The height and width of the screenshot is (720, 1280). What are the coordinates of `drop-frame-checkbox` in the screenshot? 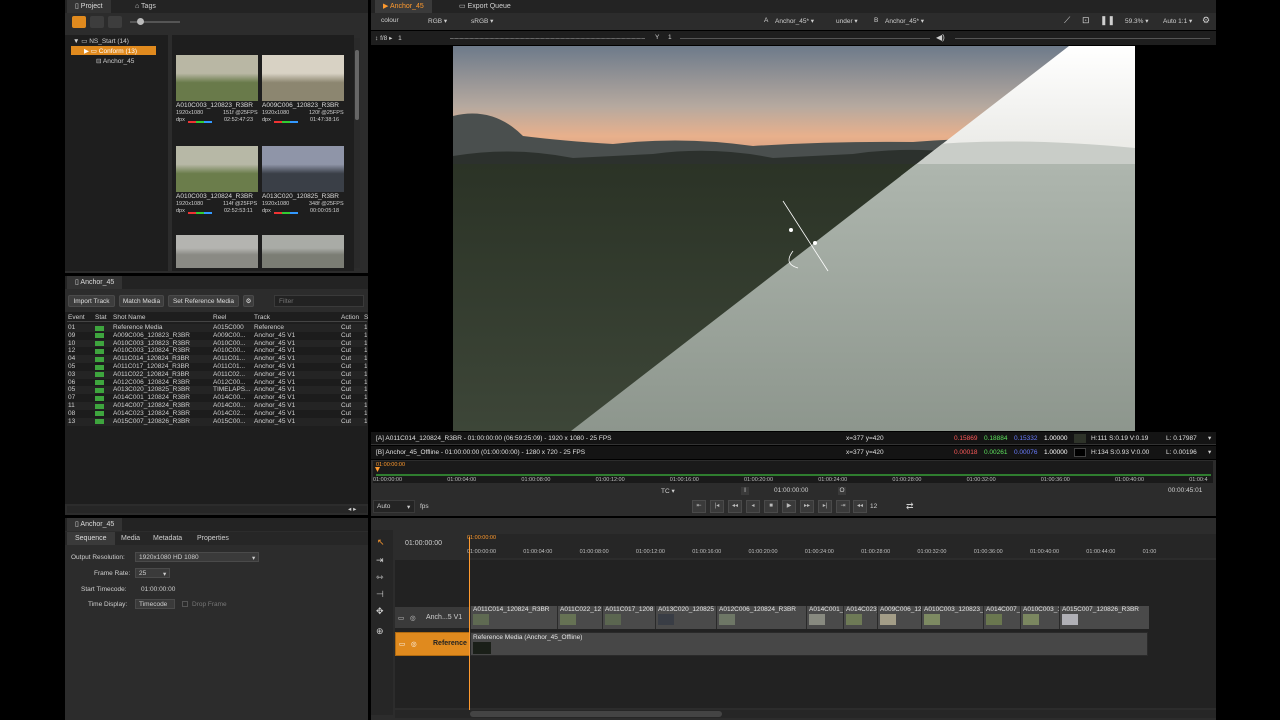 It's located at (185, 604).